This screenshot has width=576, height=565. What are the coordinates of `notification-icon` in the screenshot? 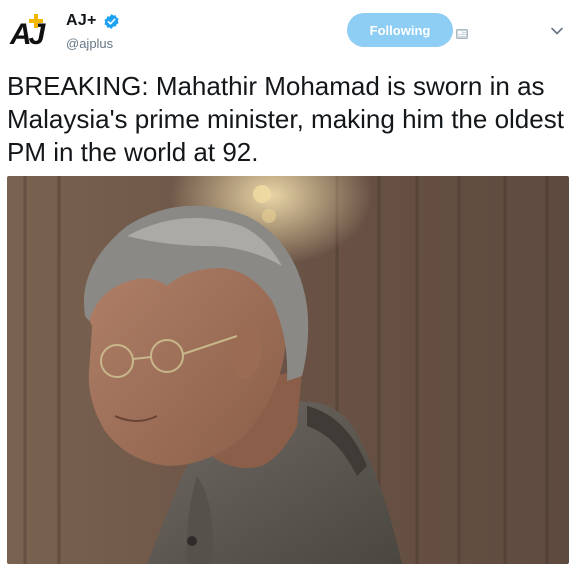 It's located at (462, 32).